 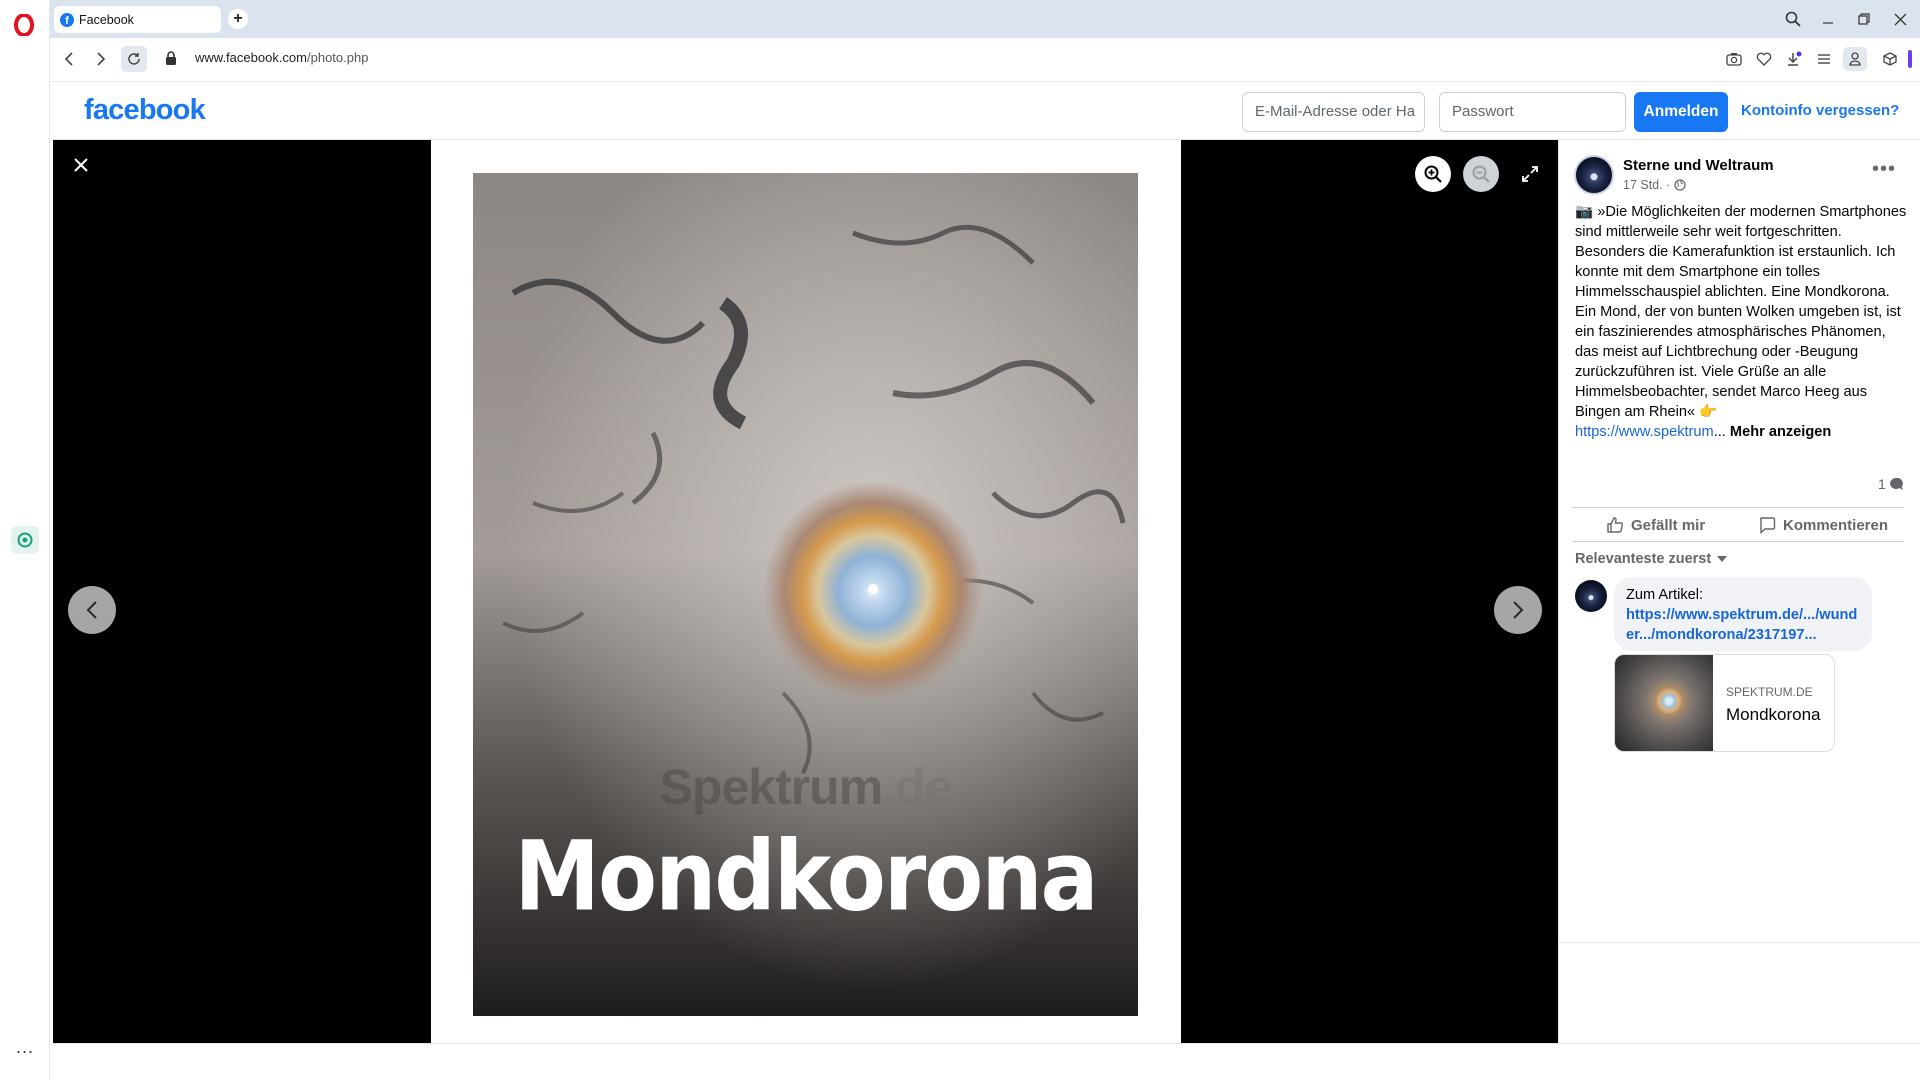 I want to click on zoom-out-icon, so click(x=1481, y=174).